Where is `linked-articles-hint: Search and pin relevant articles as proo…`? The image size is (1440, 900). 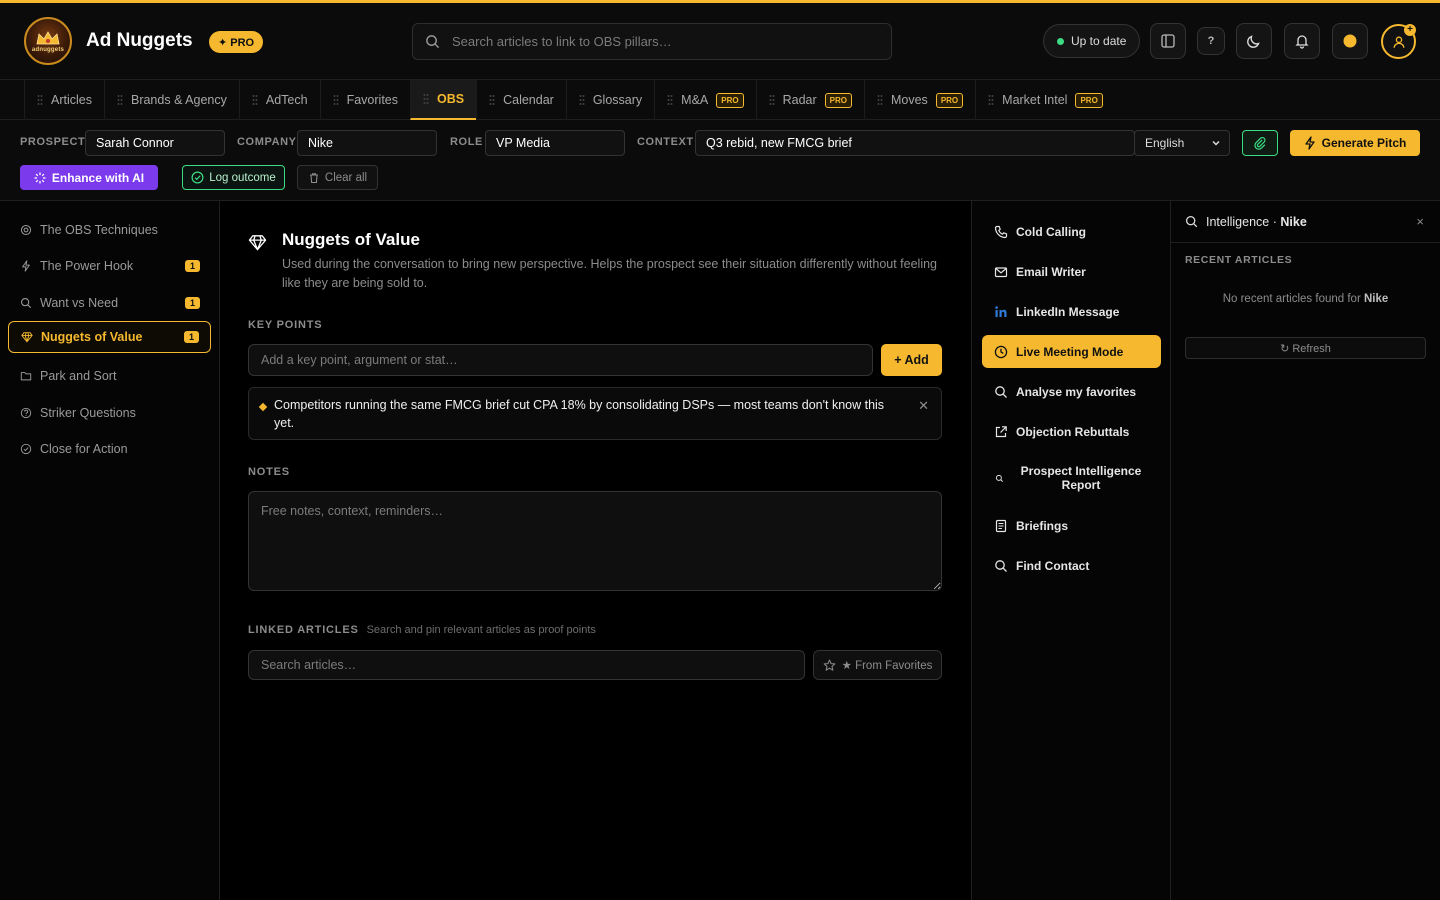 linked-articles-hint: Search and pin relevant articles as proo… is located at coordinates (481, 630).